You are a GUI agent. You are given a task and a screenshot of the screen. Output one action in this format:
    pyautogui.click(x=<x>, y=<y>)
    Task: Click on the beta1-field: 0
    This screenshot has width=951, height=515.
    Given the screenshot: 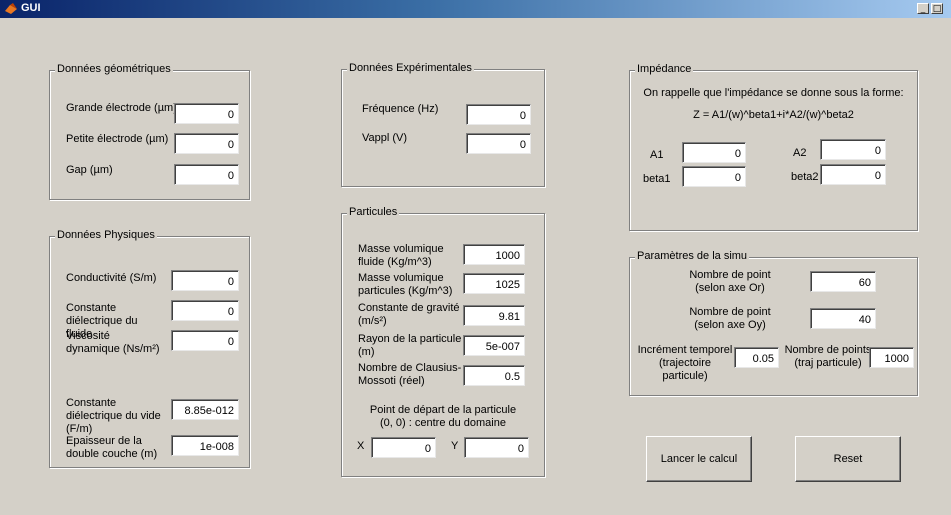 What is the action you would take?
    pyautogui.click(x=714, y=176)
    